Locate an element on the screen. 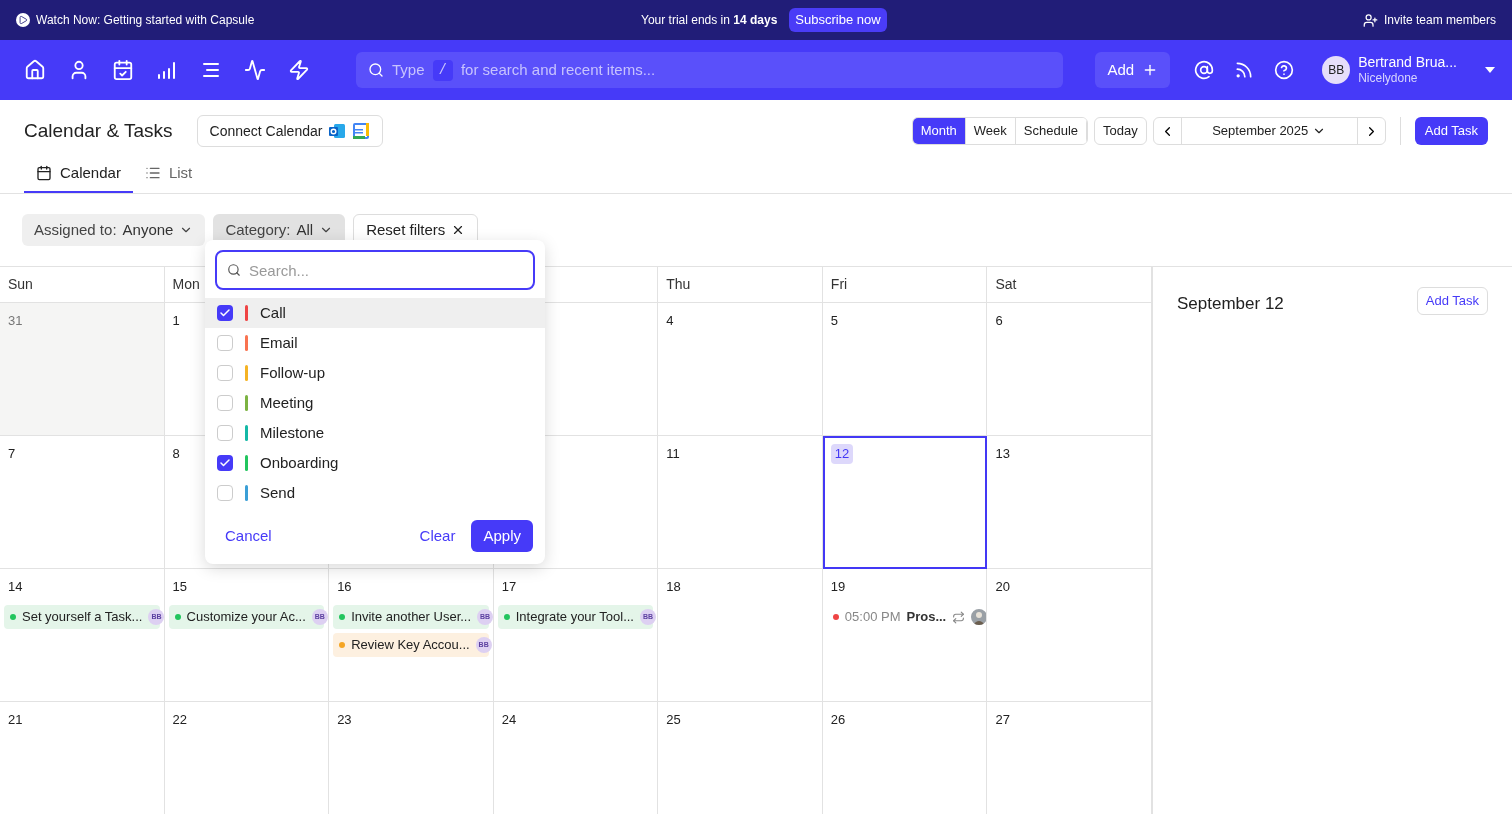 The width and height of the screenshot is (1512, 814). category-option: Follow-up is located at coordinates (375, 373).